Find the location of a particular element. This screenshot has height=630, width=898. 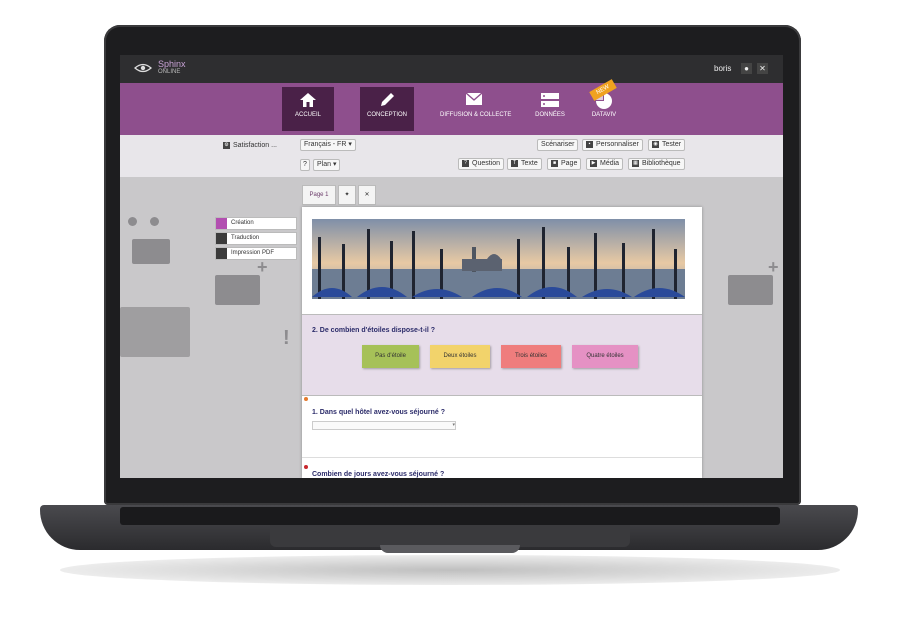

media-icon: ▶ is located at coordinates (593, 163).